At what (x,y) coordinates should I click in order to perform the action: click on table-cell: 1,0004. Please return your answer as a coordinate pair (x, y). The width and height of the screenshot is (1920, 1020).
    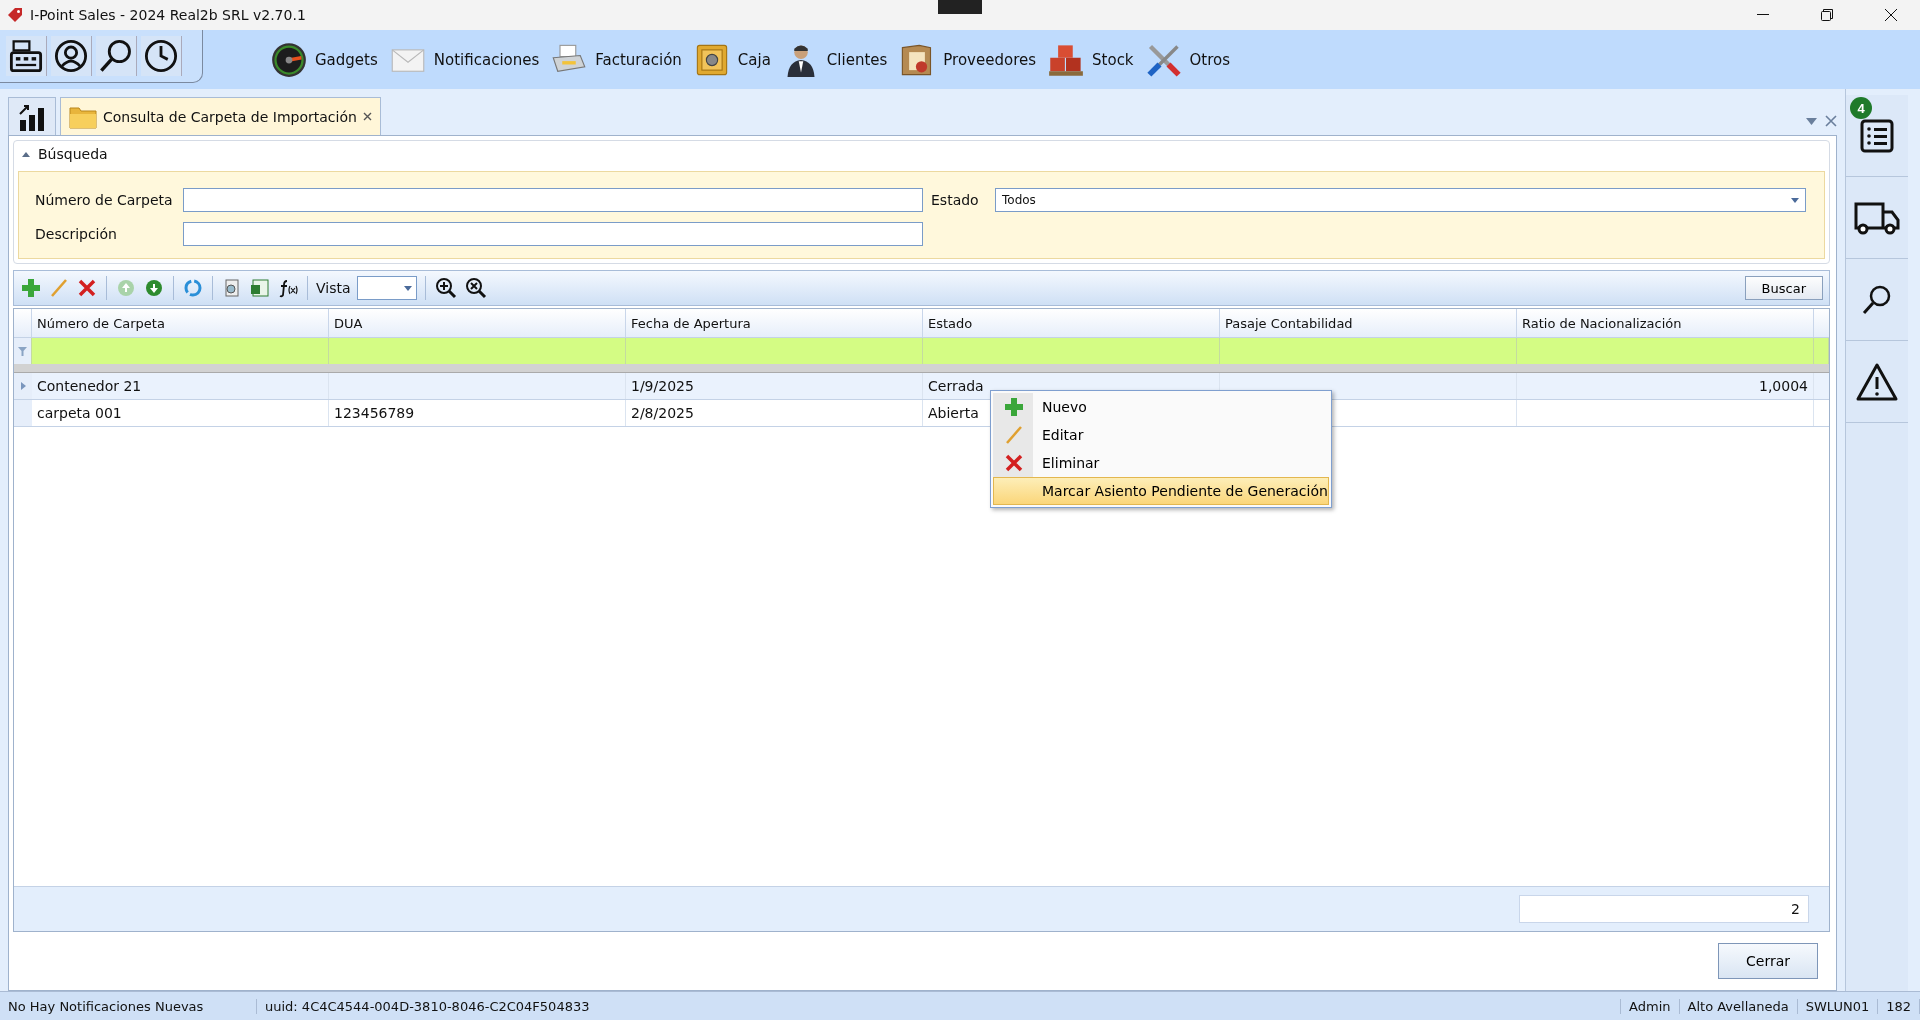
    Looking at the image, I should click on (1665, 386).